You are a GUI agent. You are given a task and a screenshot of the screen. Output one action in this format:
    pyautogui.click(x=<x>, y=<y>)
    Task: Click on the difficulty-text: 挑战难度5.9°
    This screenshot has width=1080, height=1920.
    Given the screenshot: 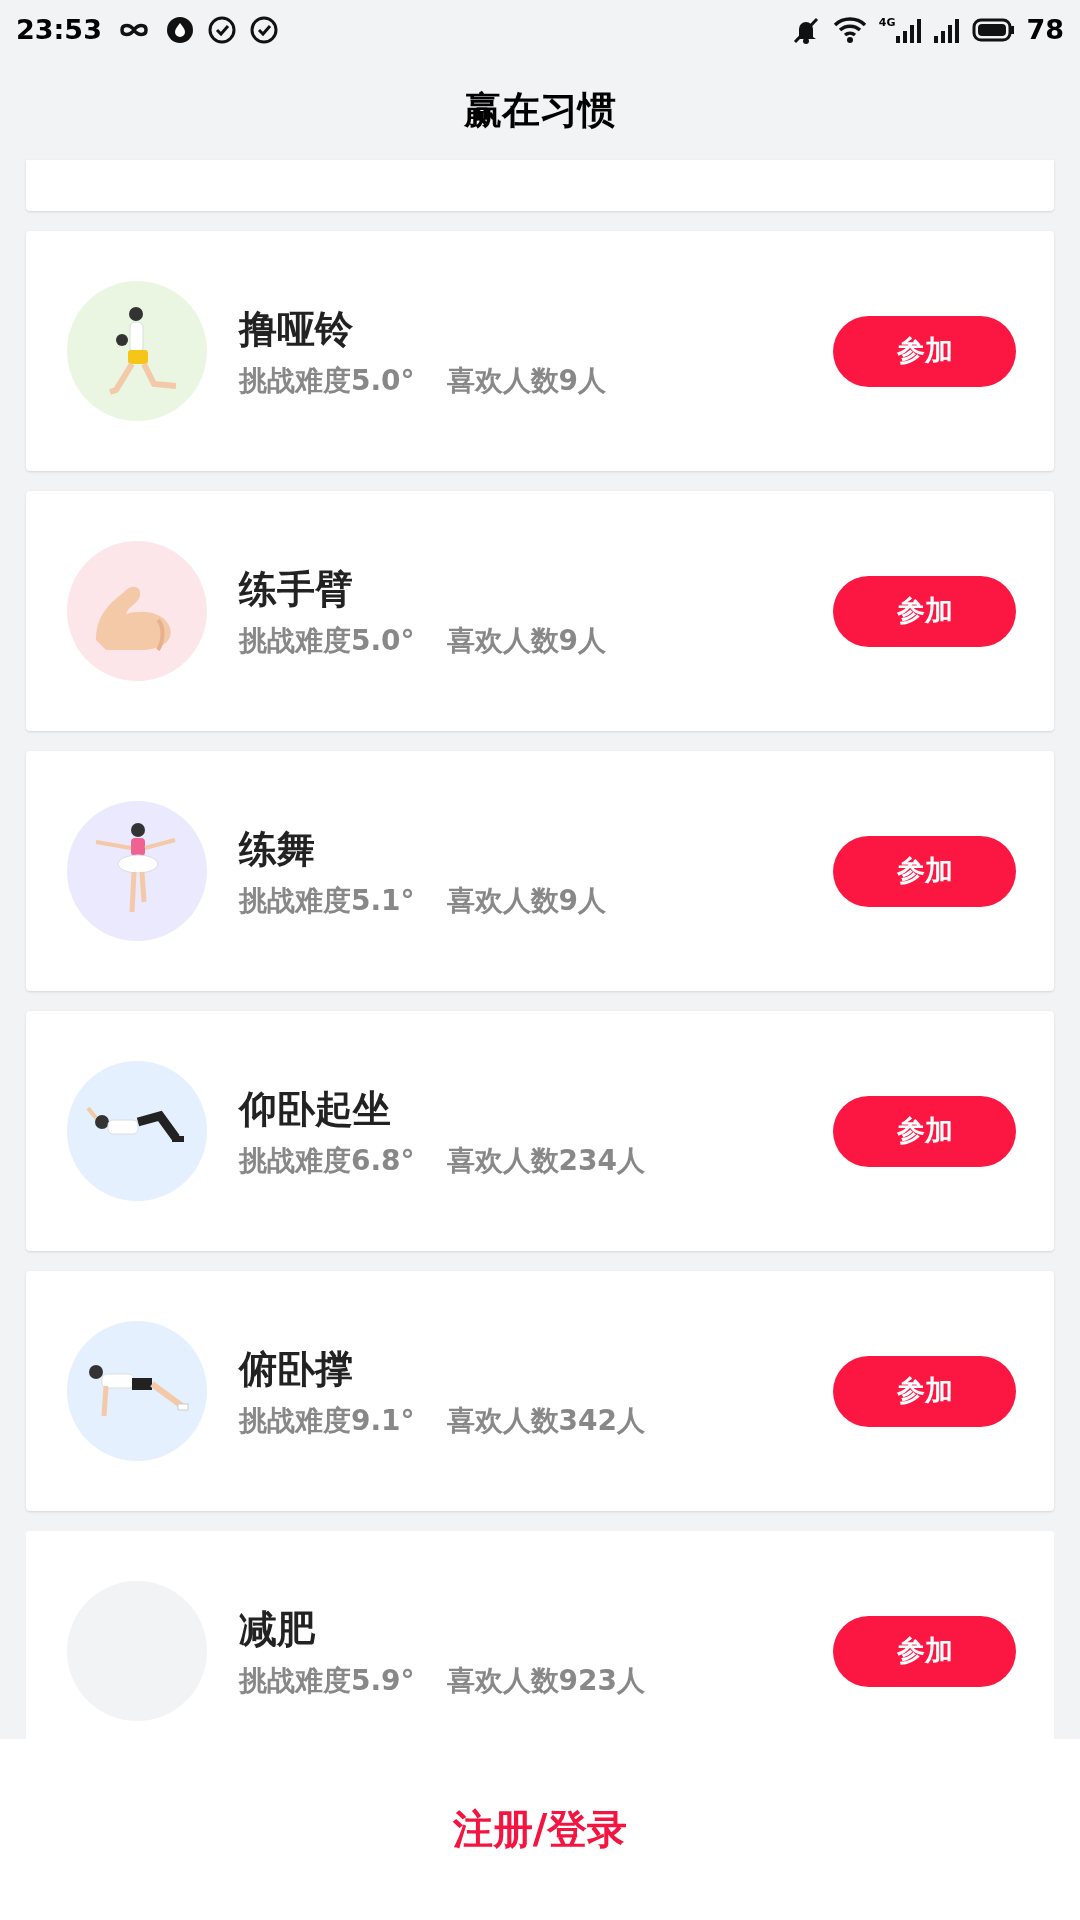 What is the action you would take?
    pyautogui.click(x=327, y=1680)
    